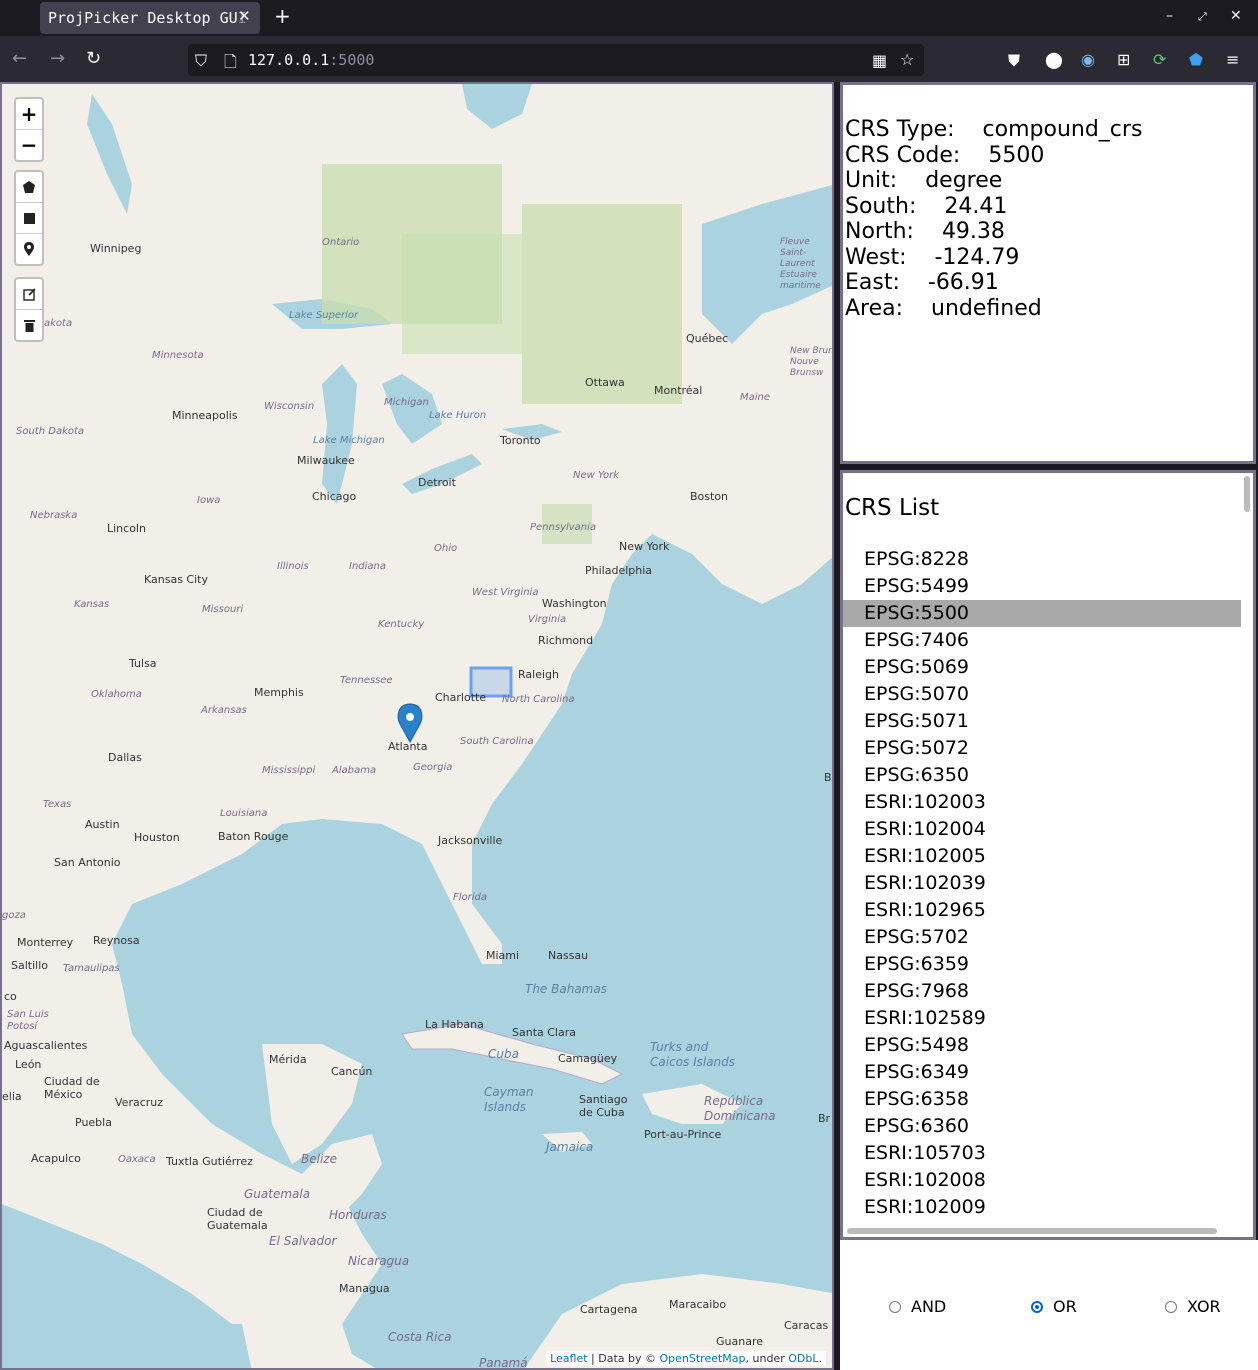  I want to click on map-label: Austin, so click(102, 824).